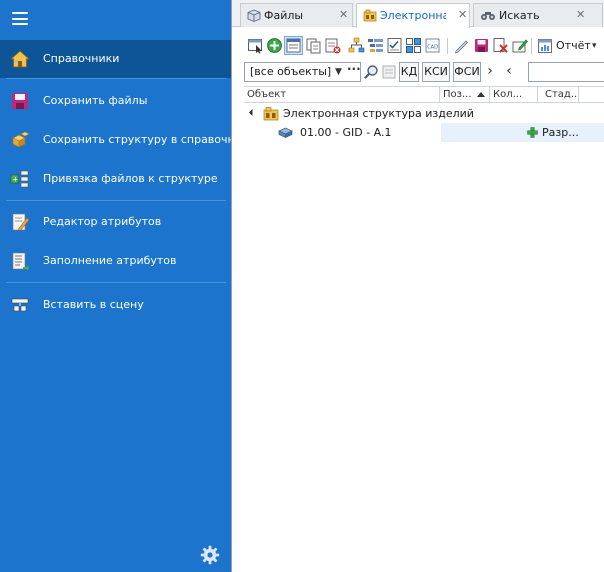 The width and height of the screenshot is (604, 572). What do you see at coordinates (566, 72) in the screenshot?
I see `search-input` at bounding box center [566, 72].